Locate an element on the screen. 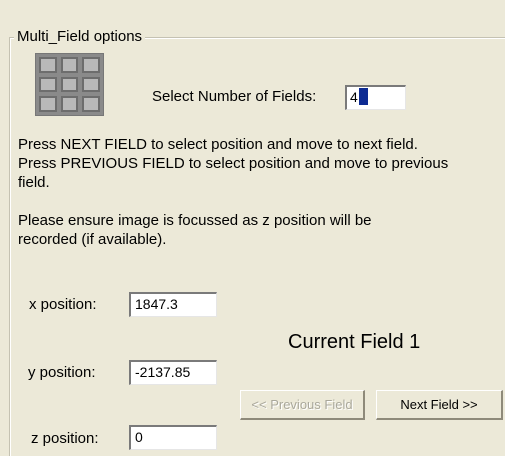 This screenshot has width=505, height=456. previous-field-button: << Previous Field is located at coordinates (302, 405).